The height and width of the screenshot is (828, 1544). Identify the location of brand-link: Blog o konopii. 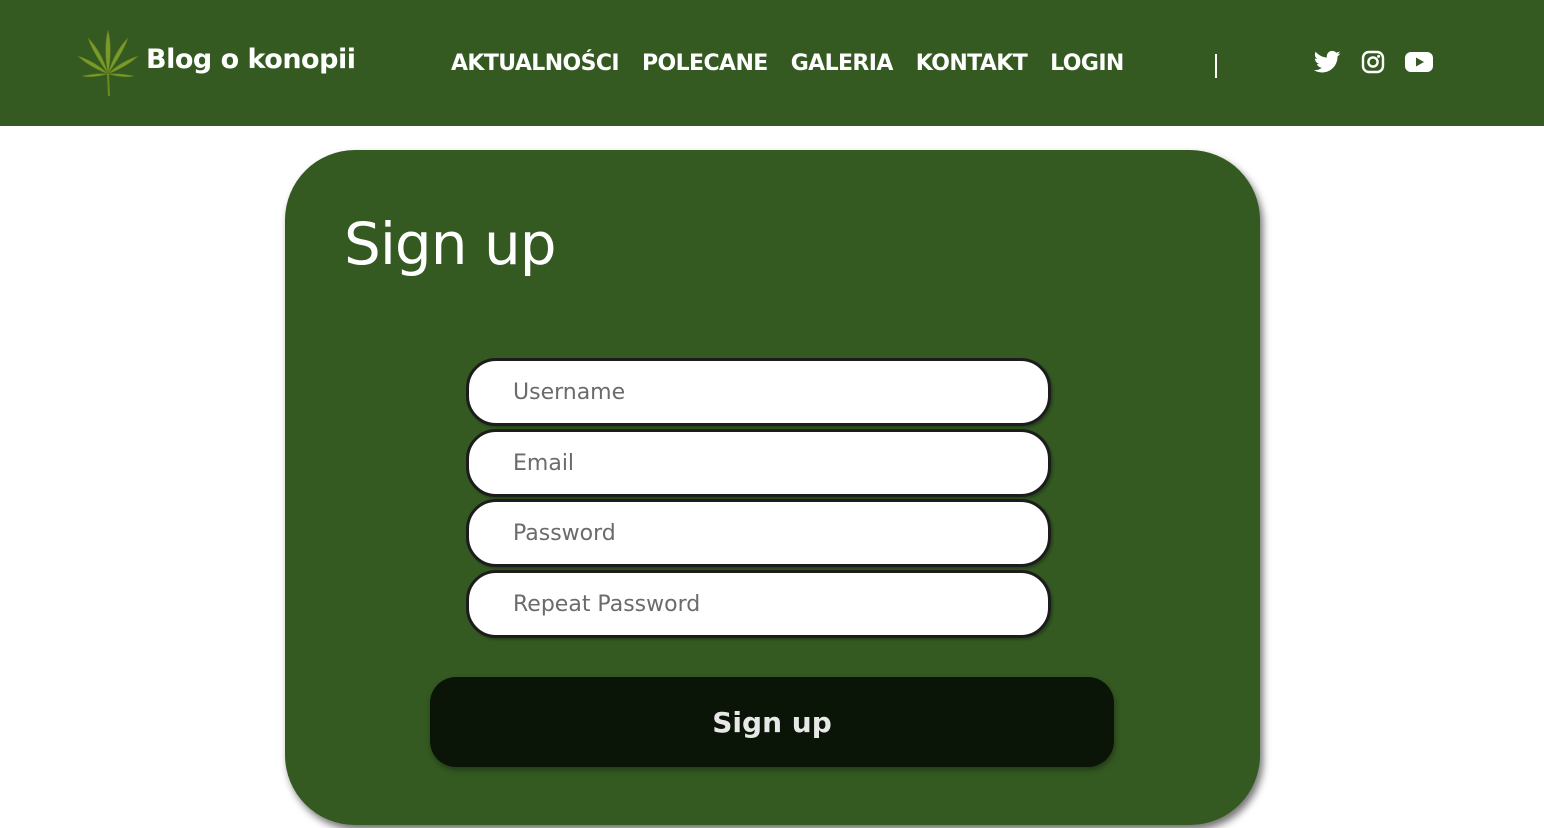
(216, 63).